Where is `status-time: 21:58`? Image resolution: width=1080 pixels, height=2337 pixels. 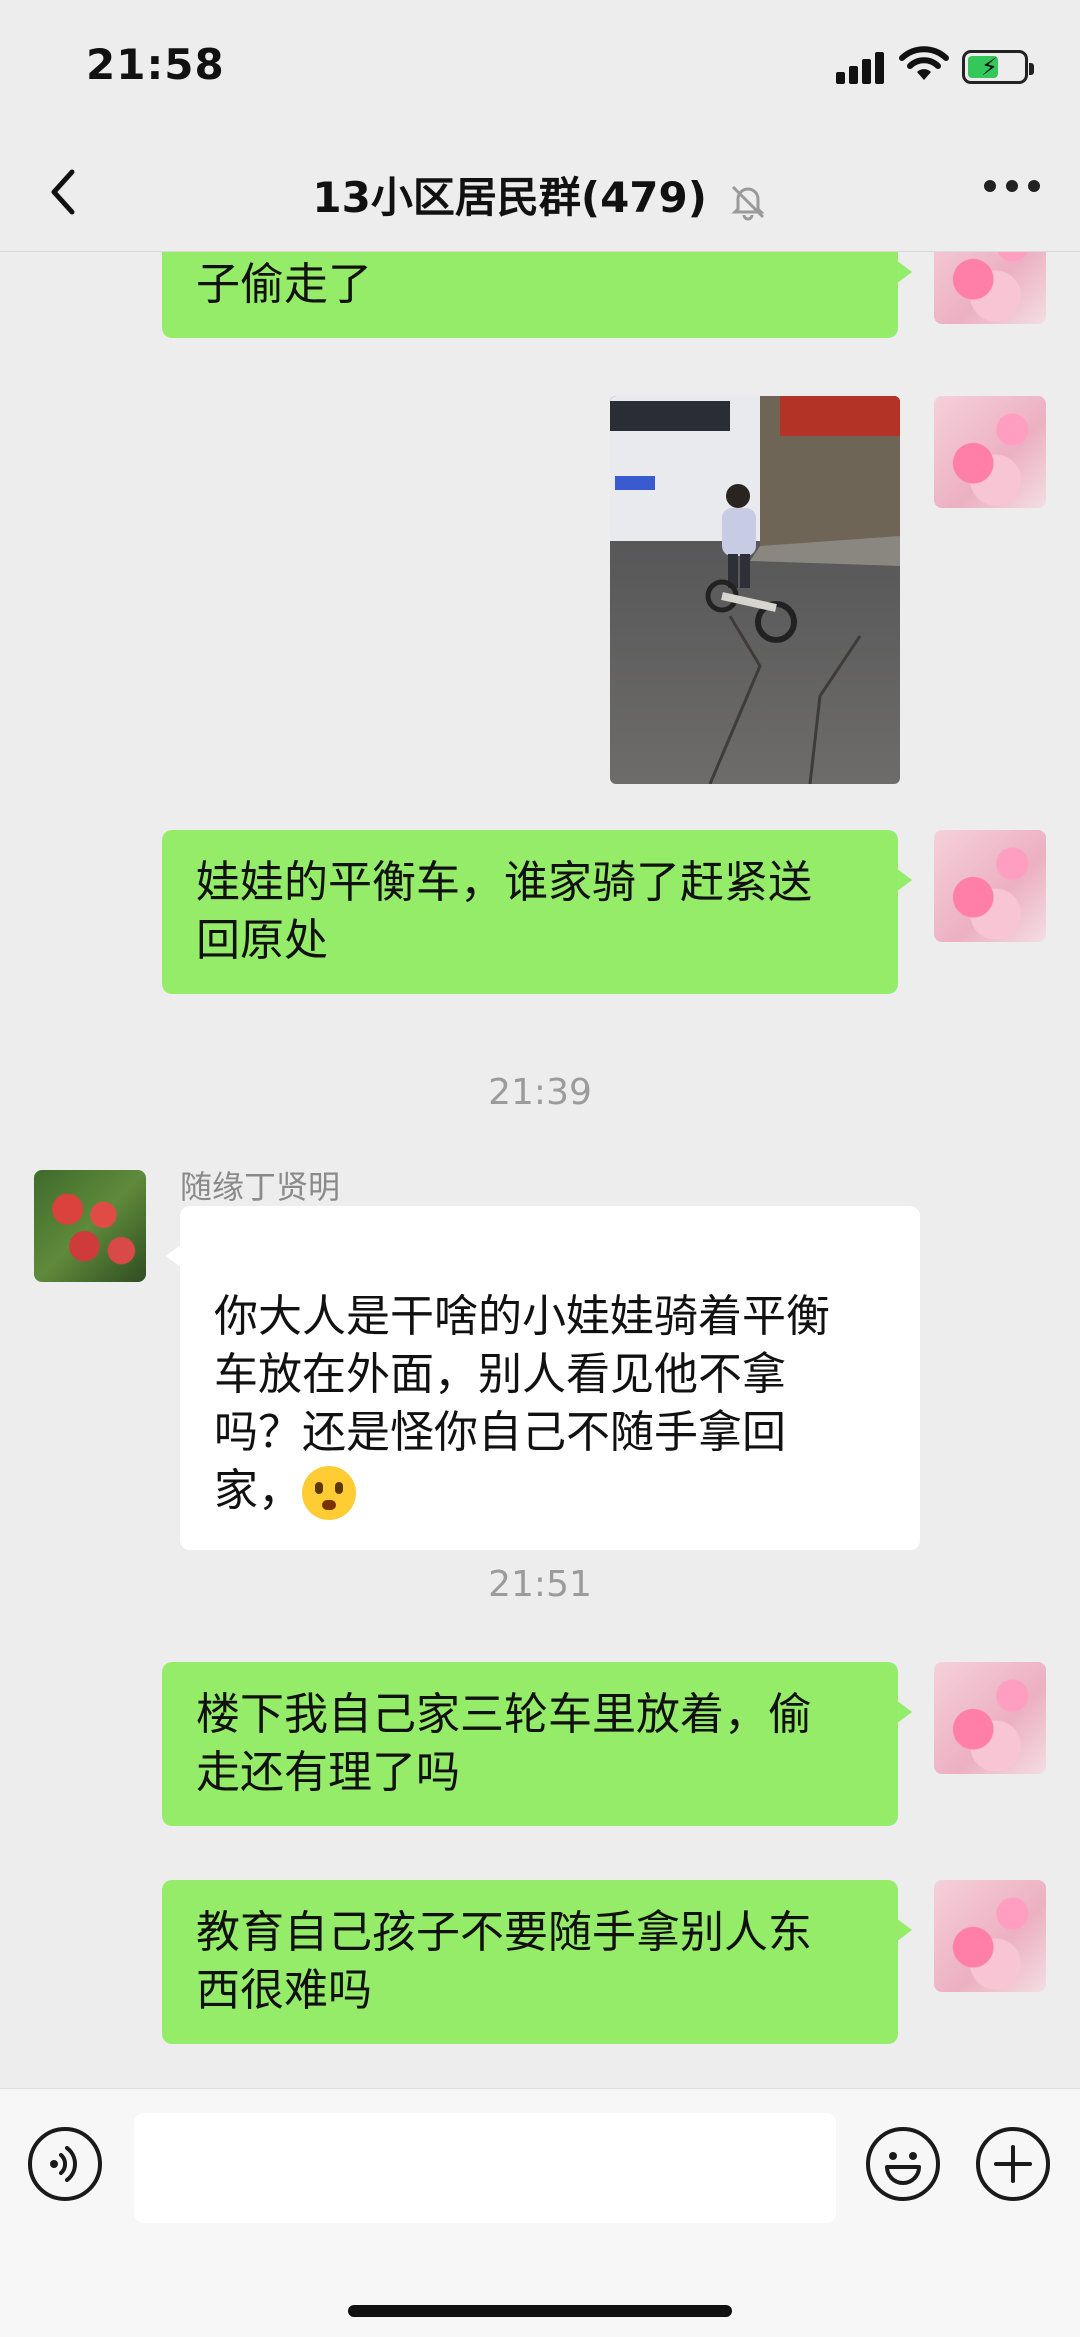 status-time: 21:58 is located at coordinates (155, 64).